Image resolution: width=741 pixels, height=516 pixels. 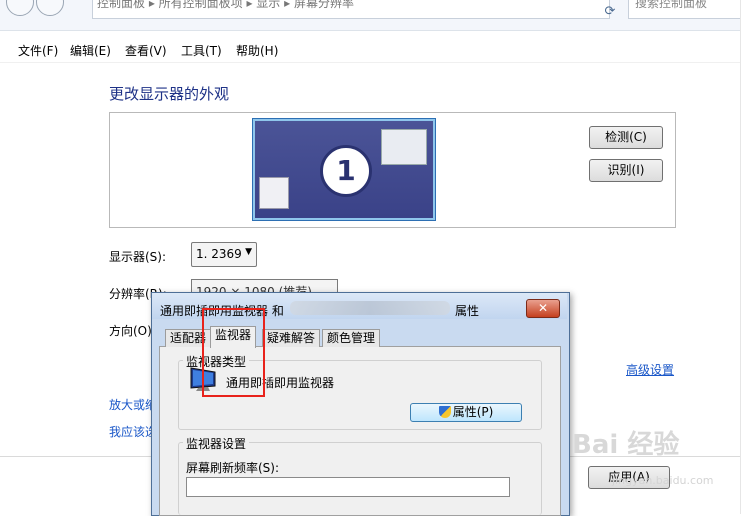 What do you see at coordinates (626, 137) in the screenshot?
I see `detect-button: 检测(C)` at bounding box center [626, 137].